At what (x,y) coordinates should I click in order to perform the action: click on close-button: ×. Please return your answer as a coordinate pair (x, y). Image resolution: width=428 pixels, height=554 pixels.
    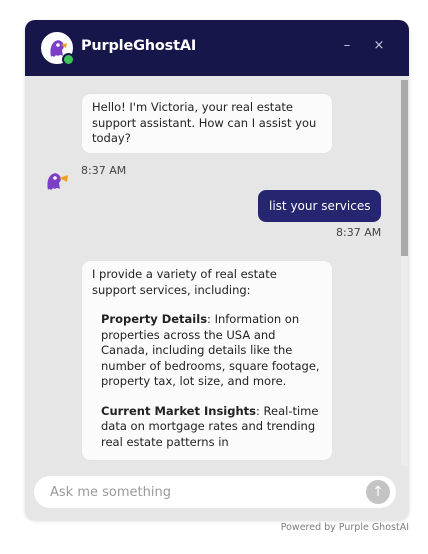
    Looking at the image, I should click on (379, 46).